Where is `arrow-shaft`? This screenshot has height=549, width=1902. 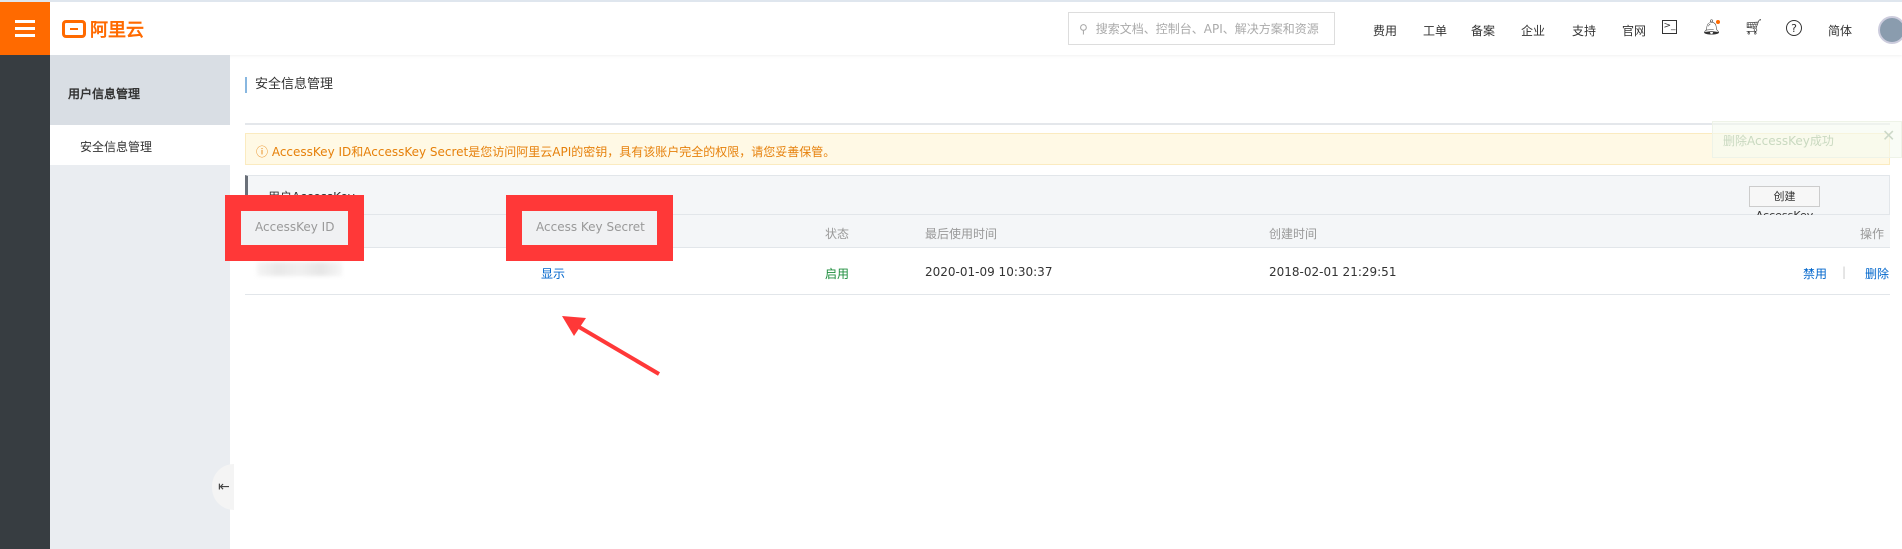 arrow-shaft is located at coordinates (616, 349).